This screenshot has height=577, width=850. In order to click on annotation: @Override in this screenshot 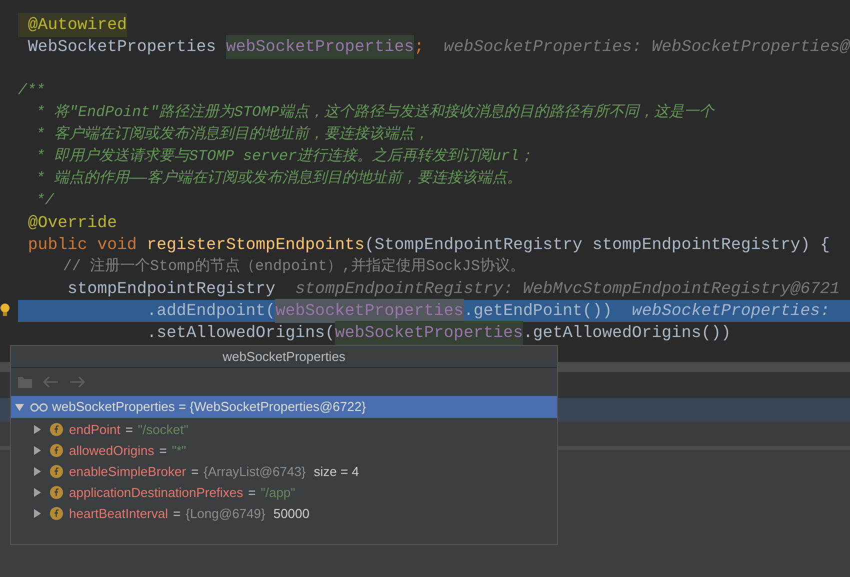, I will do `click(72, 223)`.